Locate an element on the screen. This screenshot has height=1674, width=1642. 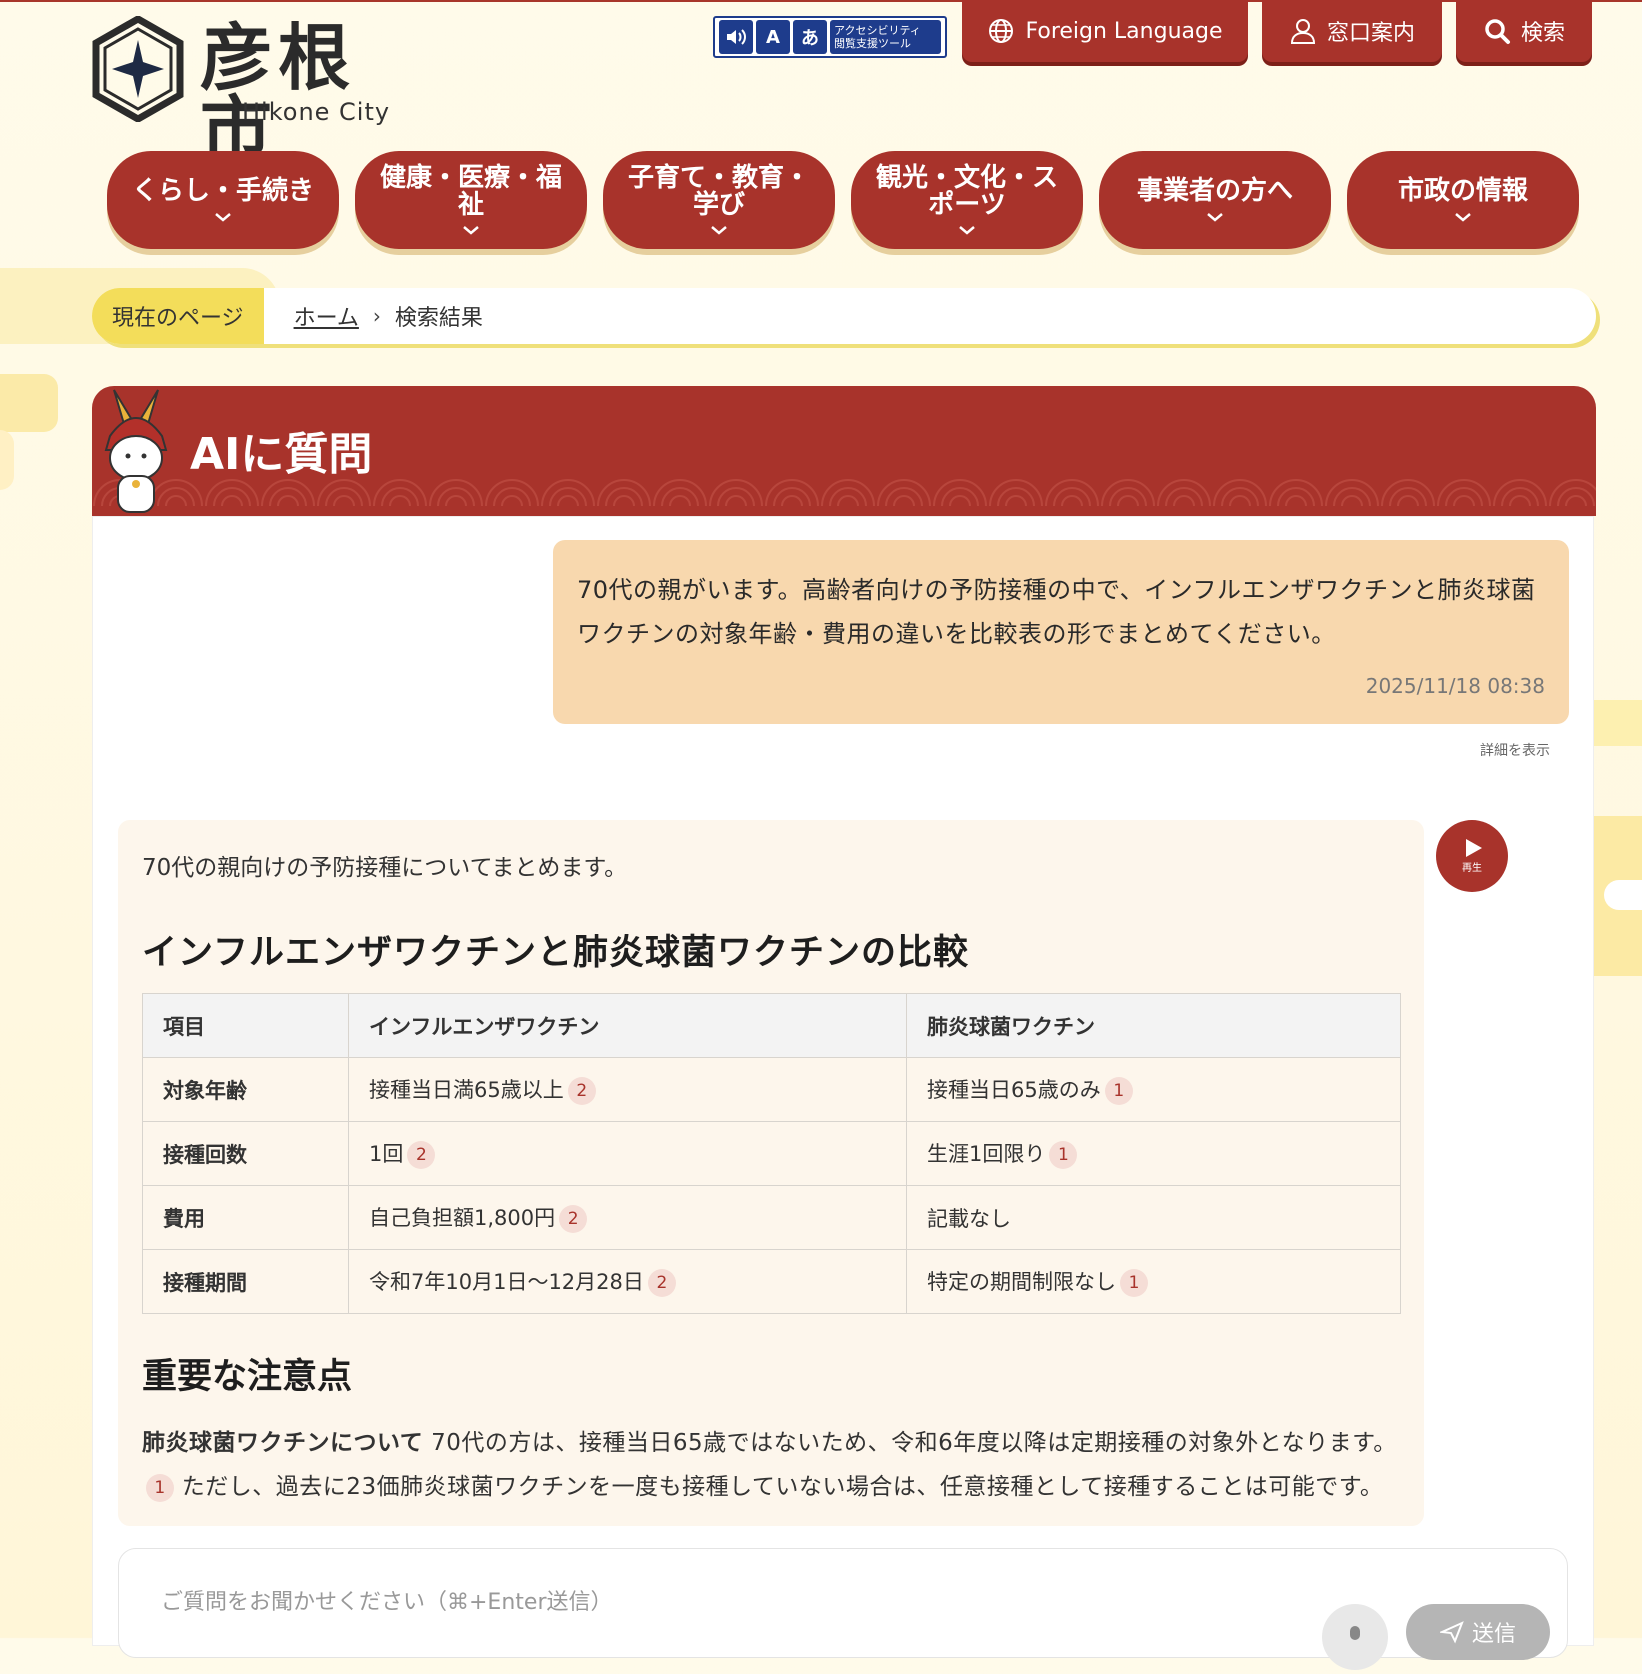
table-cell: 記載なし is located at coordinates (1153, 1217).